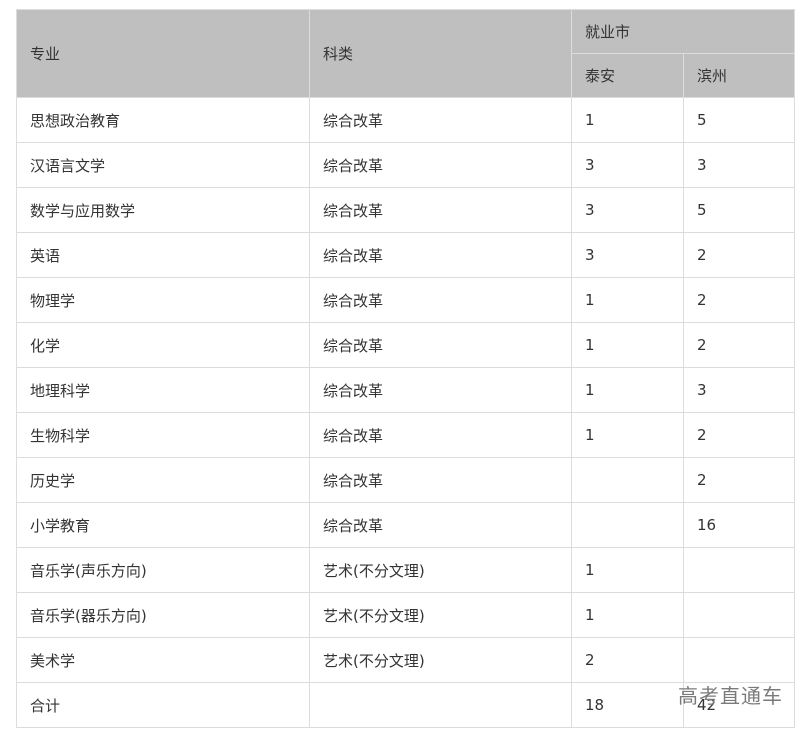  I want to click on table-header: 专业 科类 就业市 泰安 滨州, so click(406, 53).